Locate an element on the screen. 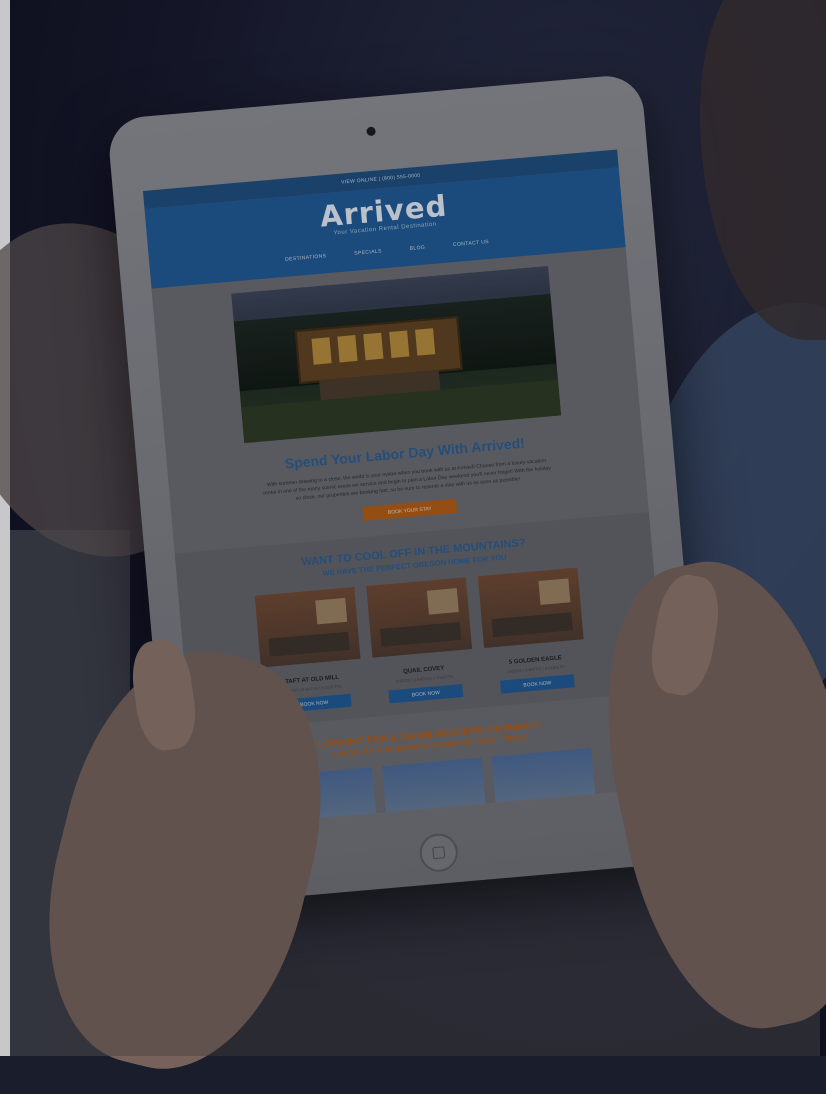 The width and height of the screenshot is (826, 1094). blurred-person is located at coordinates (763, 170).